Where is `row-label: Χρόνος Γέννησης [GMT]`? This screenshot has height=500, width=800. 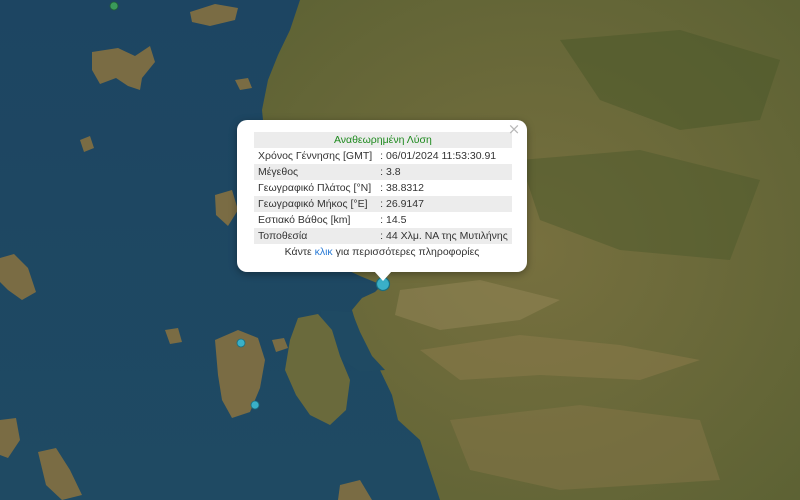 row-label: Χρόνος Γέννησης [GMT] is located at coordinates (315, 156).